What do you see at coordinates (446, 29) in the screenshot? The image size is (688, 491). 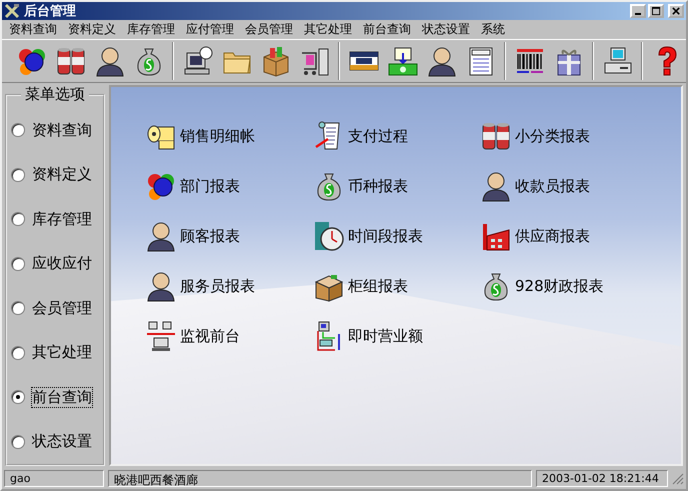 I see `menu-item: 状态设置` at bounding box center [446, 29].